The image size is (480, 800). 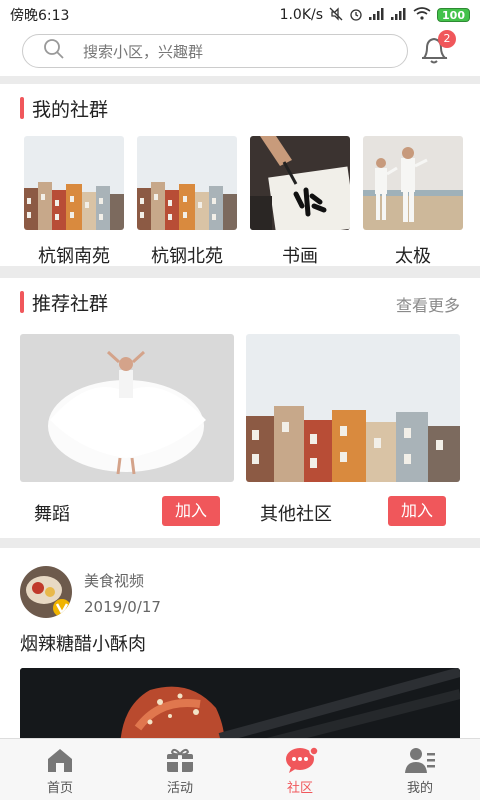 What do you see at coordinates (356, 15) in the screenshot?
I see `alarm-icon` at bounding box center [356, 15].